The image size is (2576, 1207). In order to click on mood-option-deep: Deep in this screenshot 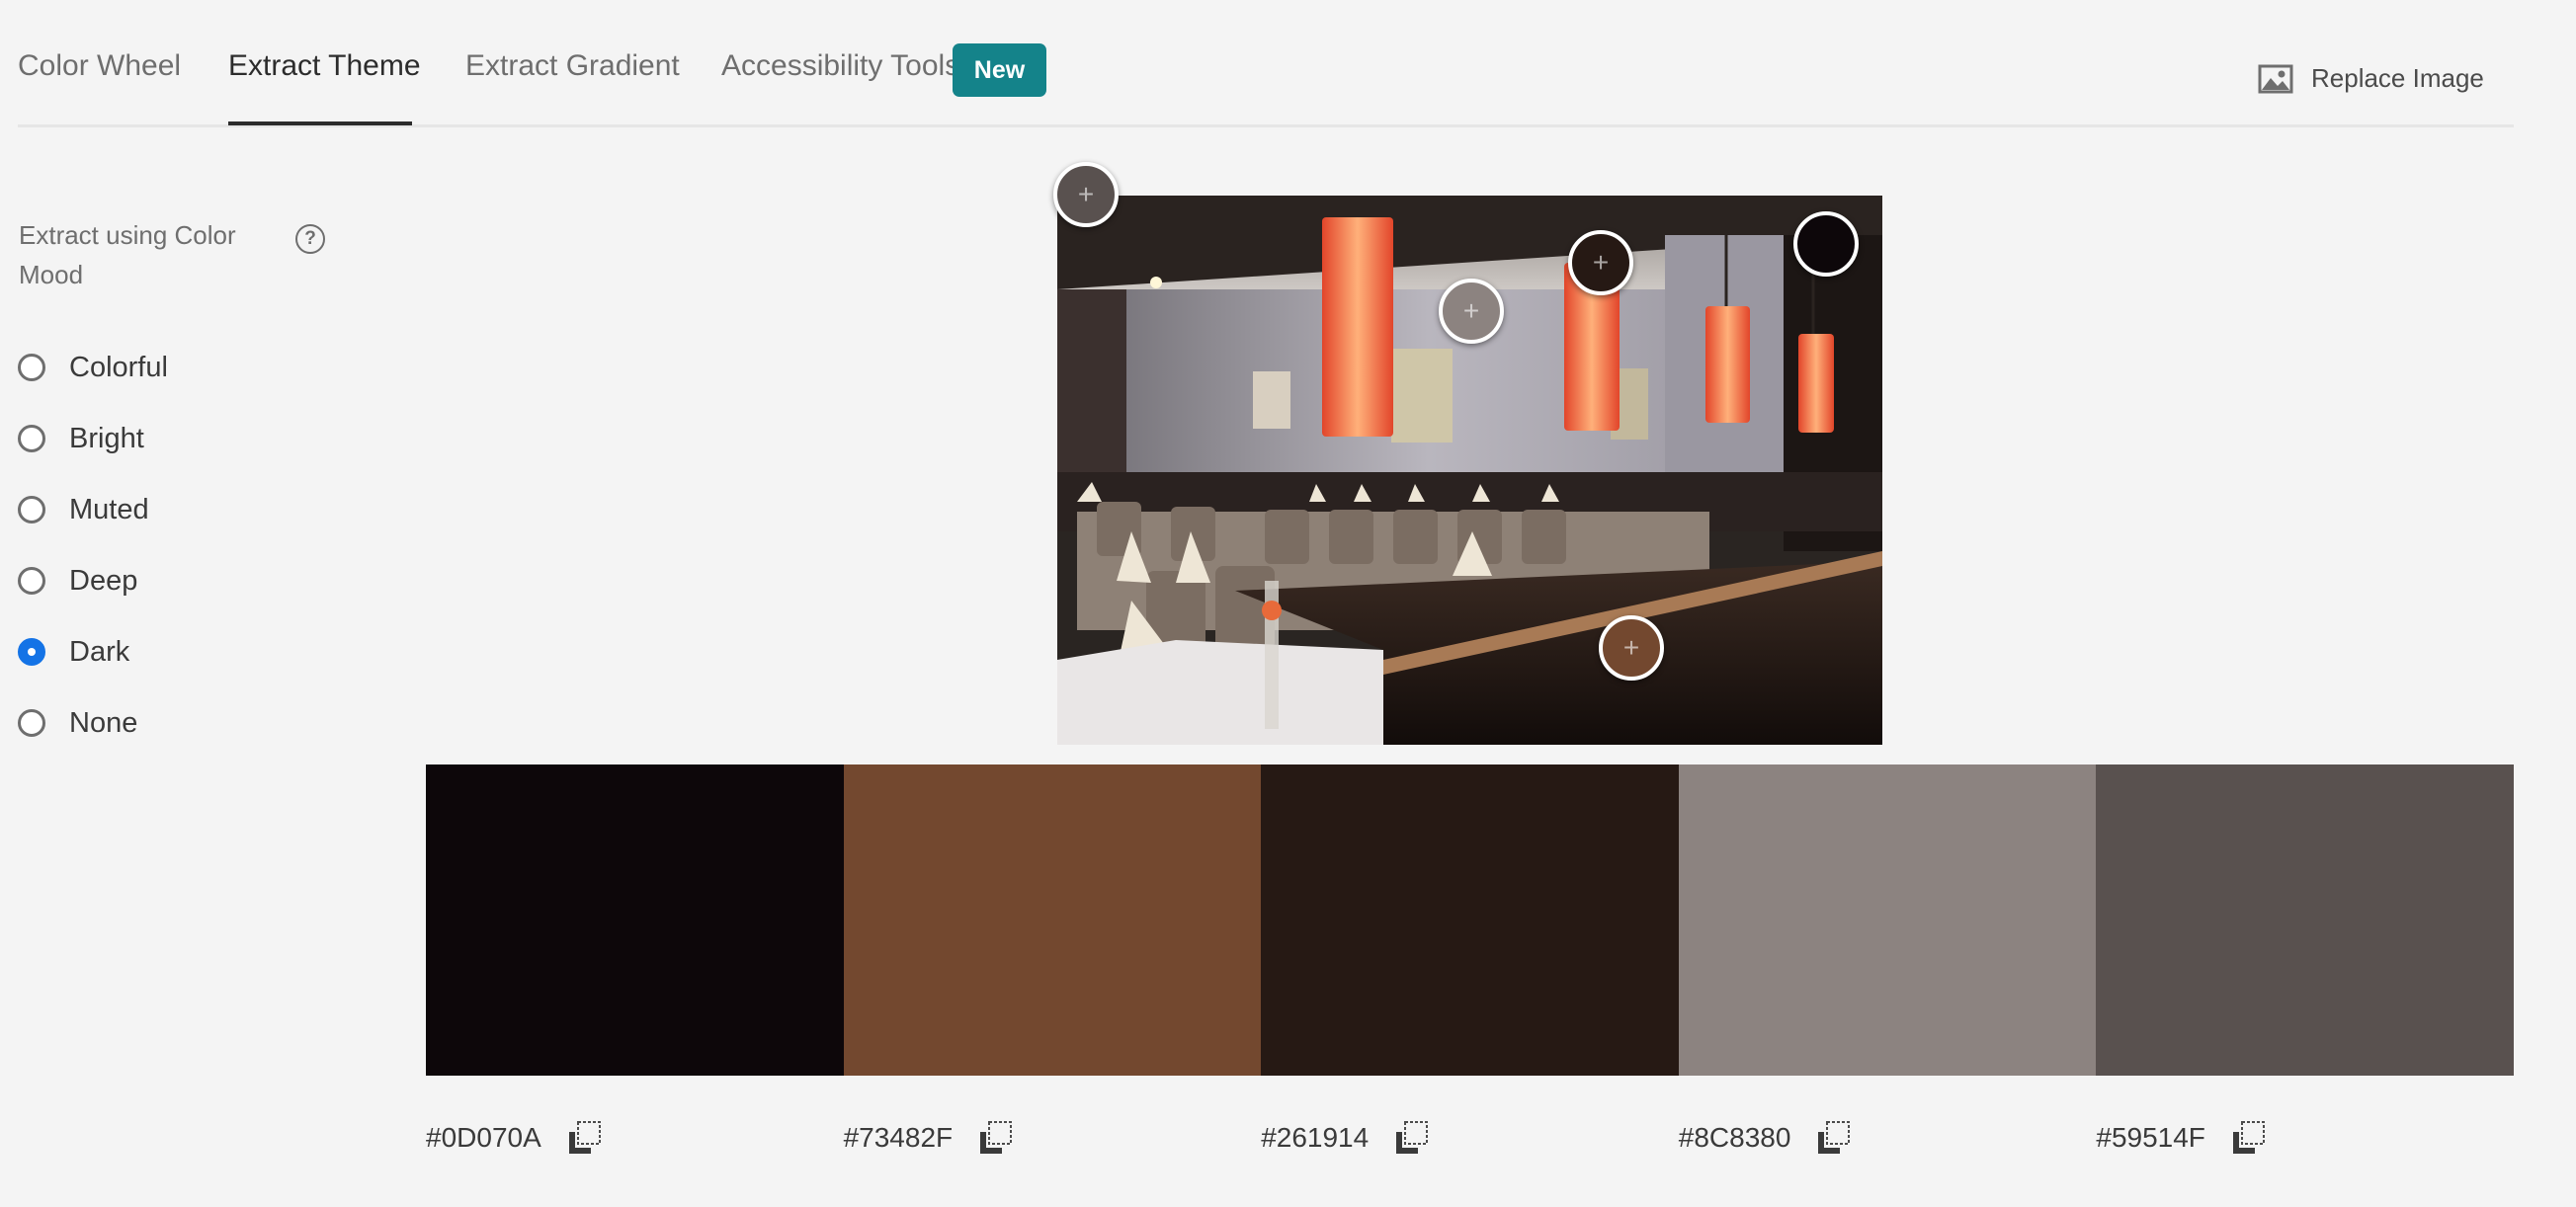, I will do `click(93, 580)`.